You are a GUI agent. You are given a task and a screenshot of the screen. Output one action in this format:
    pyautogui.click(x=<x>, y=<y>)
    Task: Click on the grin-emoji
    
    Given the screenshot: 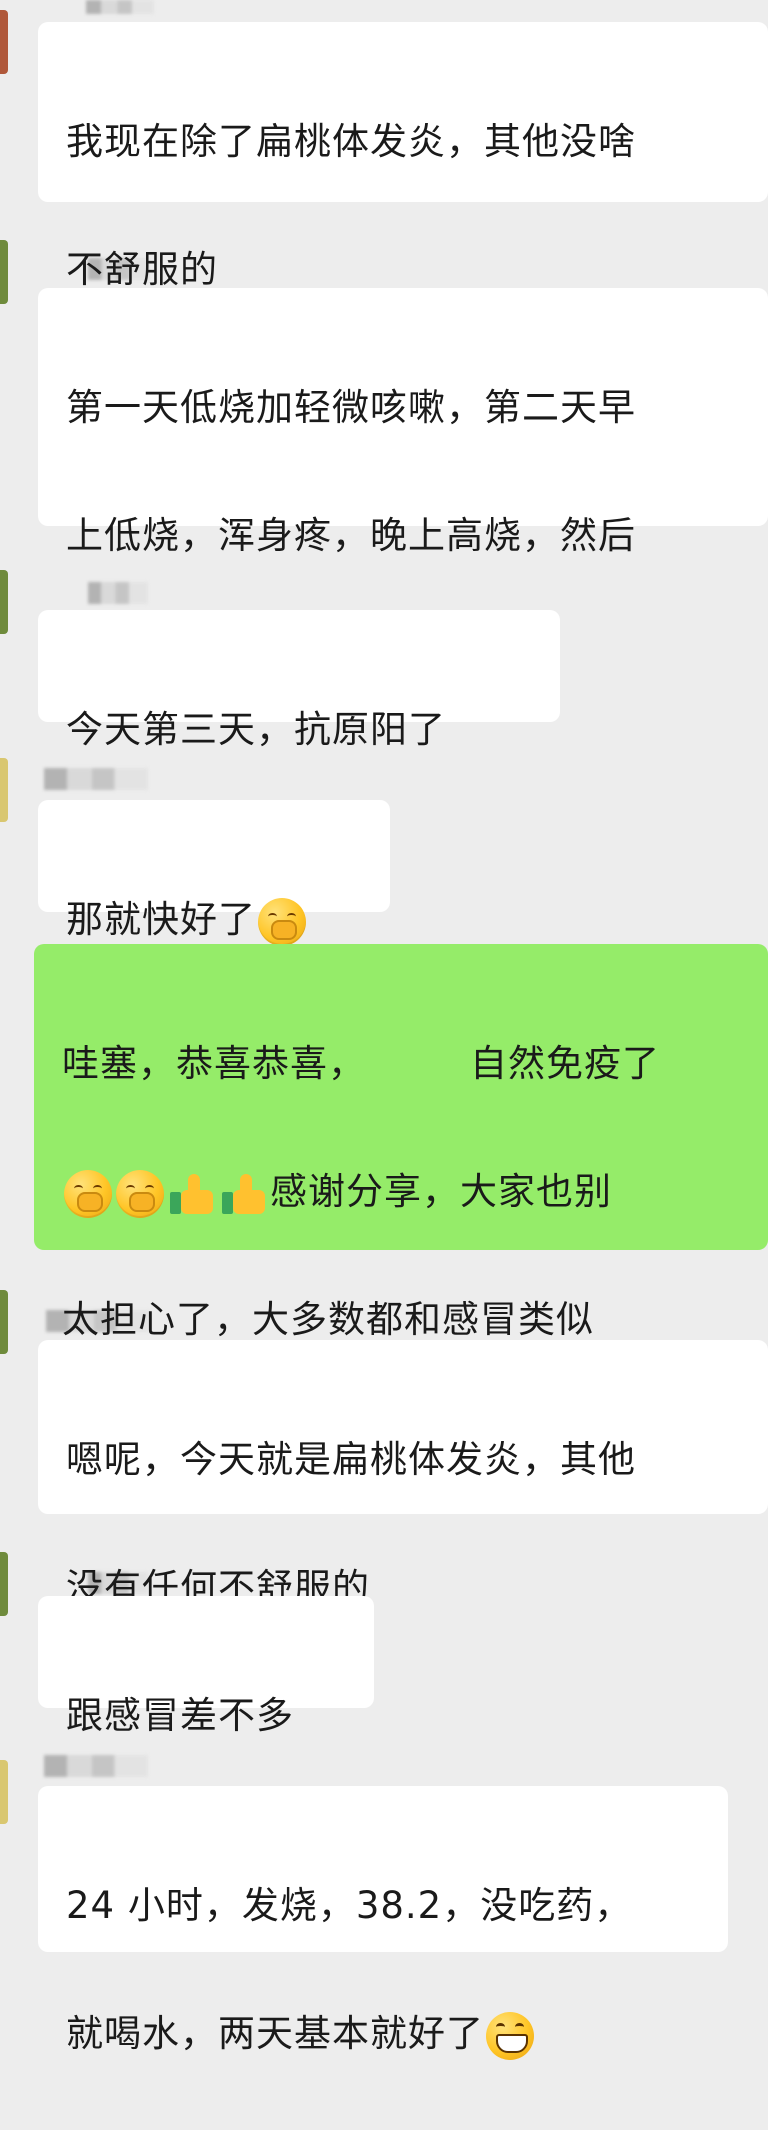 What is the action you would take?
    pyautogui.click(x=510, y=2035)
    